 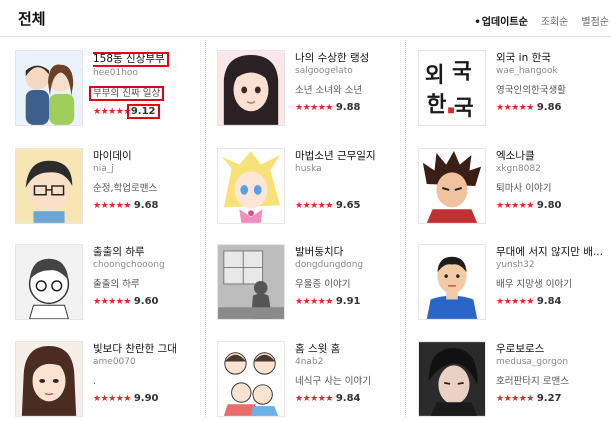 What do you see at coordinates (535, 20) in the screenshot?
I see `sort-menu: 업데이트순 조회순 별점순` at bounding box center [535, 20].